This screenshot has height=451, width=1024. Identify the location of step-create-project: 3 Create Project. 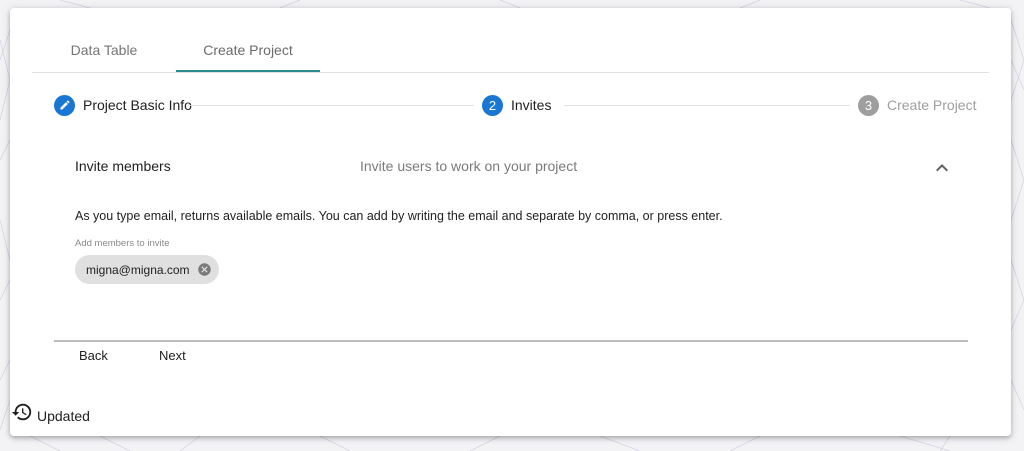
(917, 105).